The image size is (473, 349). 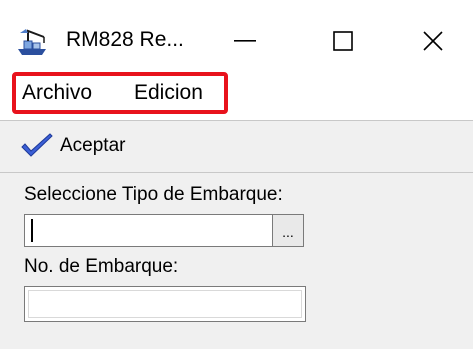 I want to click on close-icon, so click(x=433, y=41).